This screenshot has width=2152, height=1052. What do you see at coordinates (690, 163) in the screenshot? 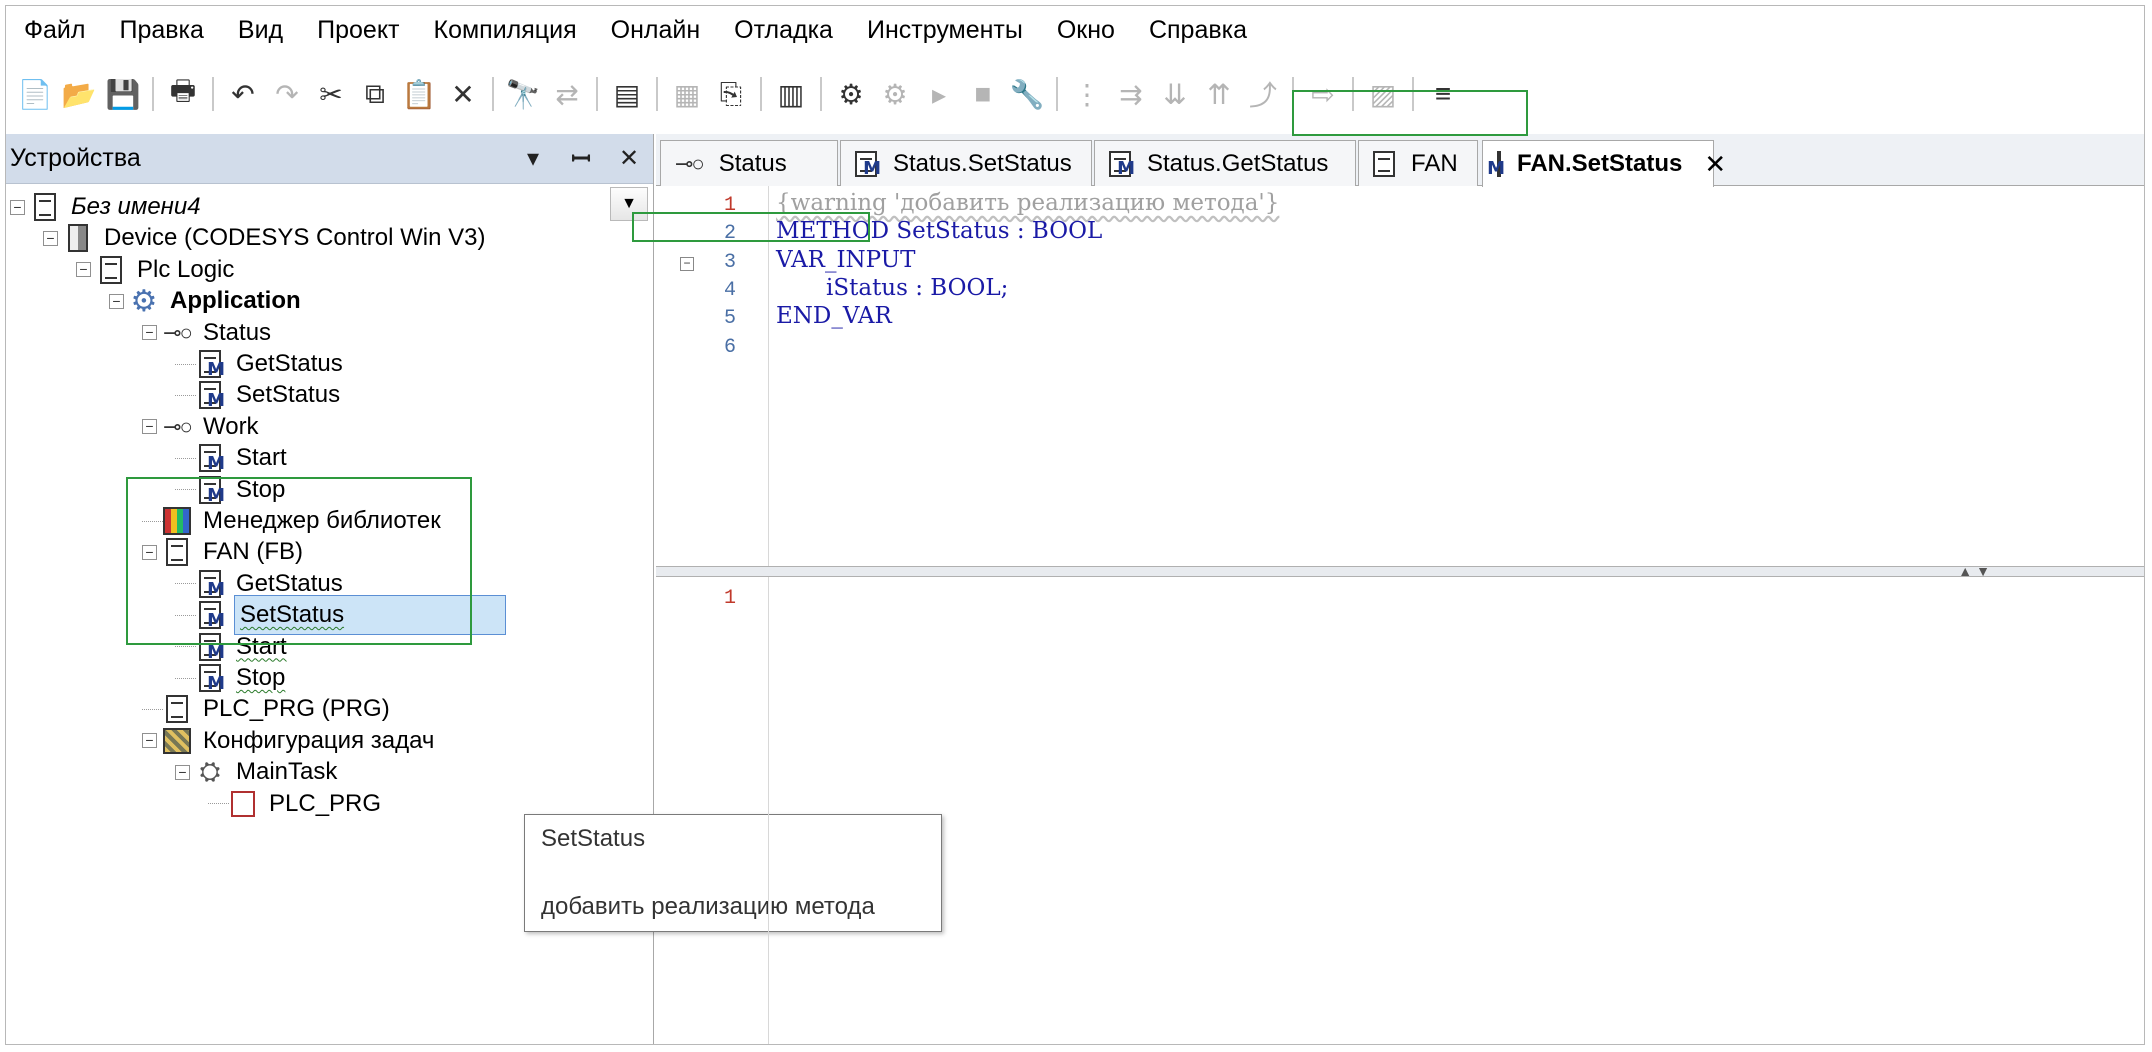
I see `interface-icon: ⊸○` at bounding box center [690, 163].